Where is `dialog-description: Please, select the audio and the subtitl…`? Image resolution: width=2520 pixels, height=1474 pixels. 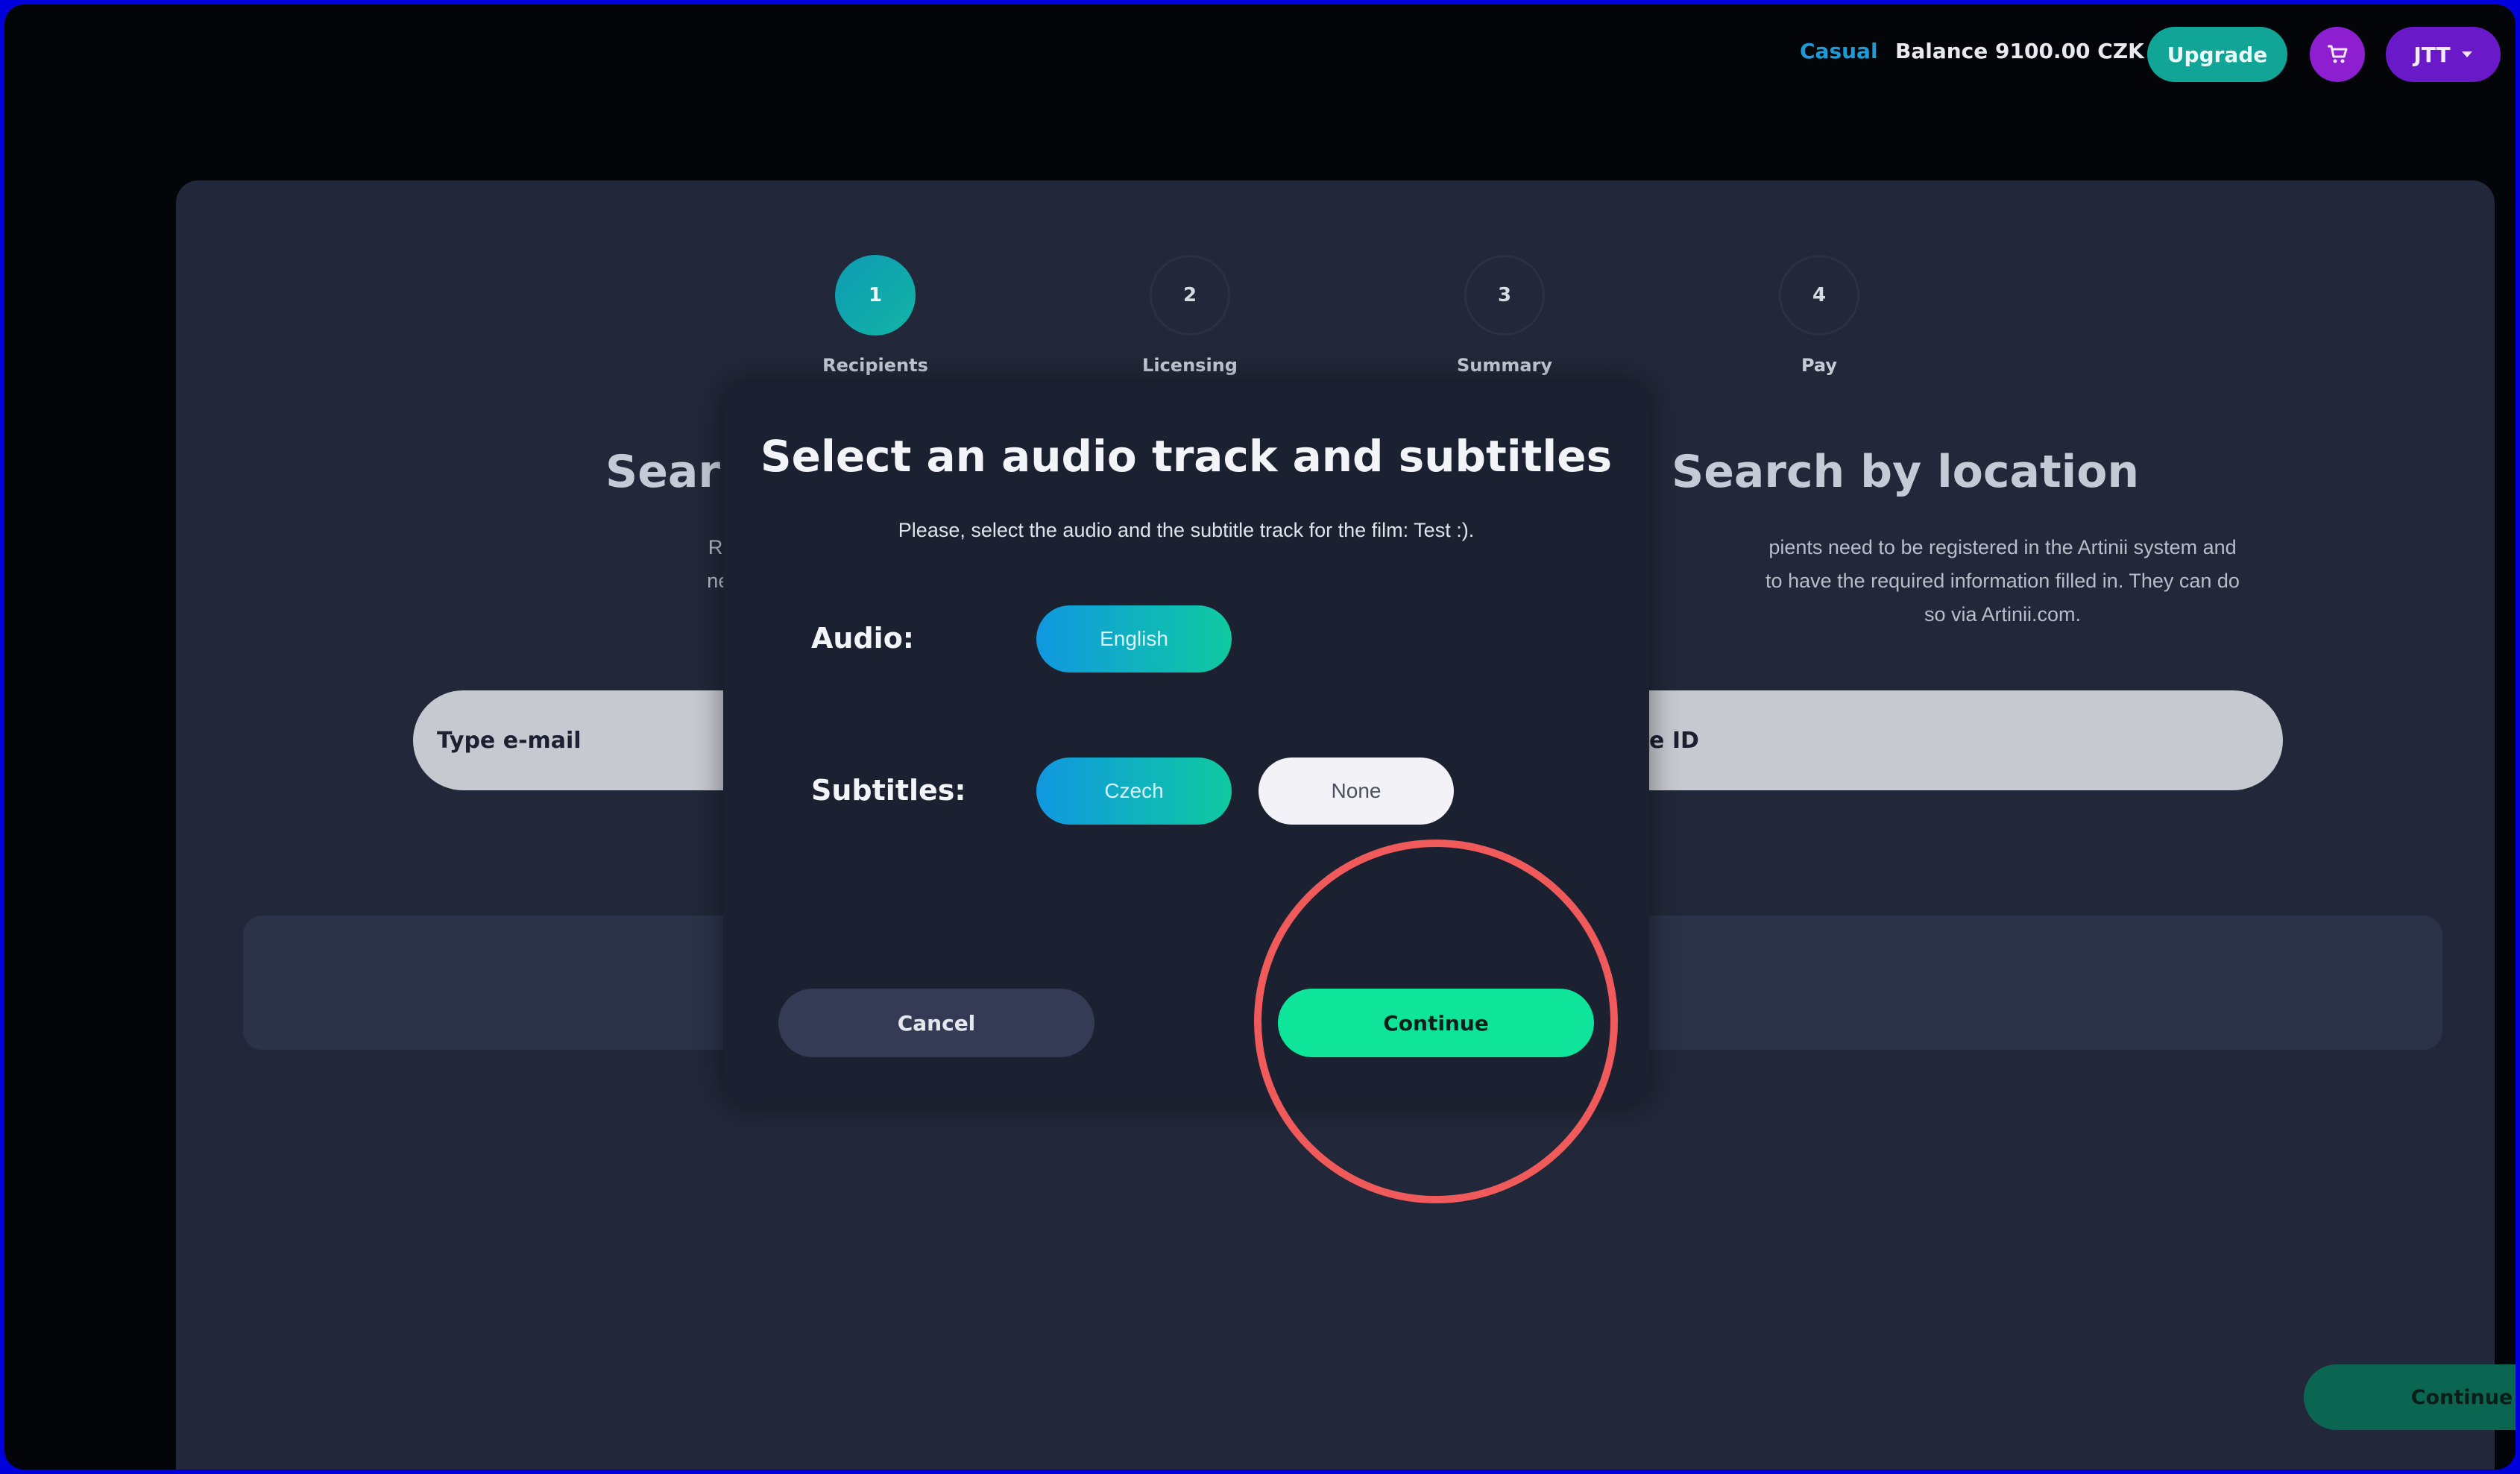 dialog-description: Please, select the audio and the subtitl… is located at coordinates (1186, 530).